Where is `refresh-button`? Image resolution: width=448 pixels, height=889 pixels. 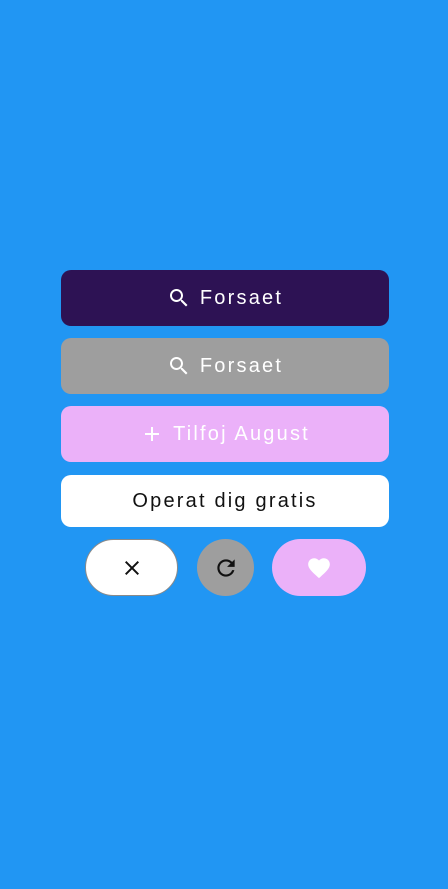 refresh-button is located at coordinates (225, 567).